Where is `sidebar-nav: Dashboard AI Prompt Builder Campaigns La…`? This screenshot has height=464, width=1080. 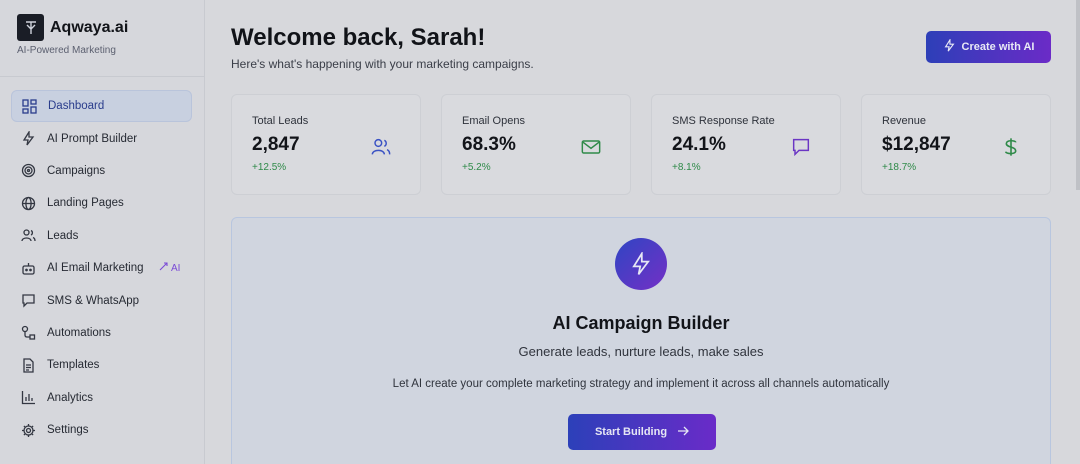
sidebar-nav: Dashboard AI Prompt Builder Campaigns La… is located at coordinates (101, 268).